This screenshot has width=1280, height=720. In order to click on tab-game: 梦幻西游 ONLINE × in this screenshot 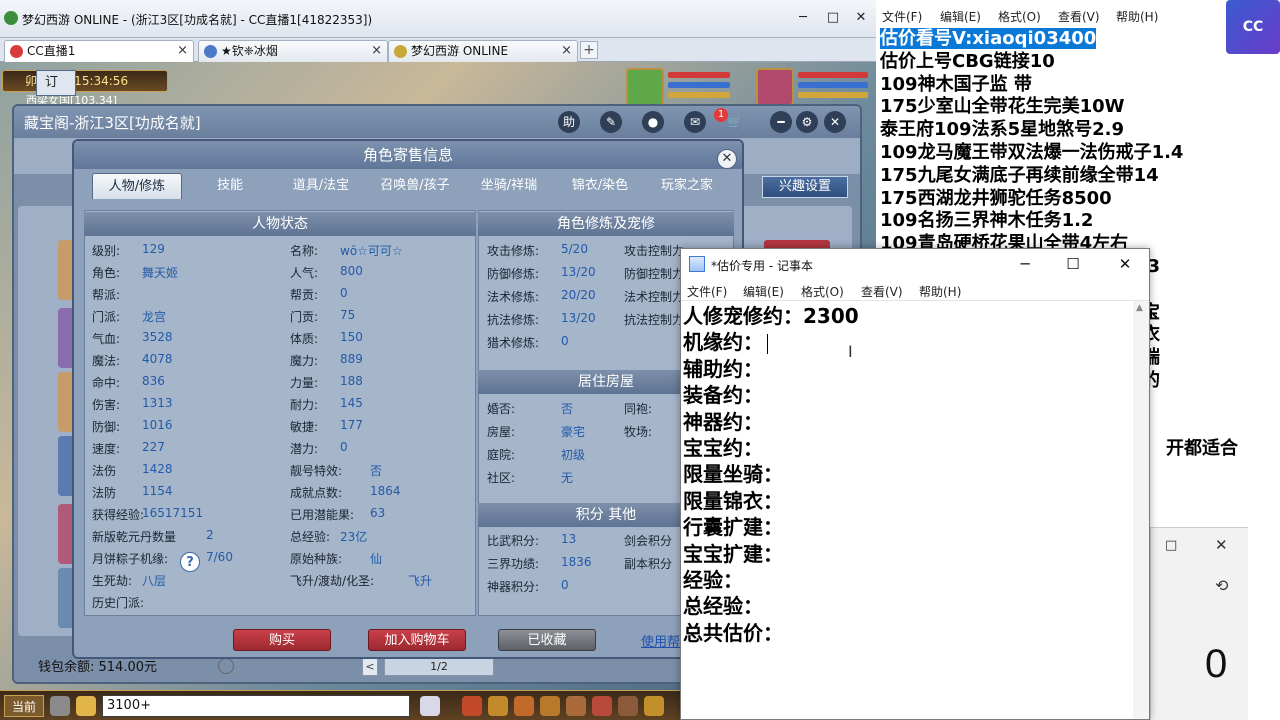, I will do `click(483, 51)`.